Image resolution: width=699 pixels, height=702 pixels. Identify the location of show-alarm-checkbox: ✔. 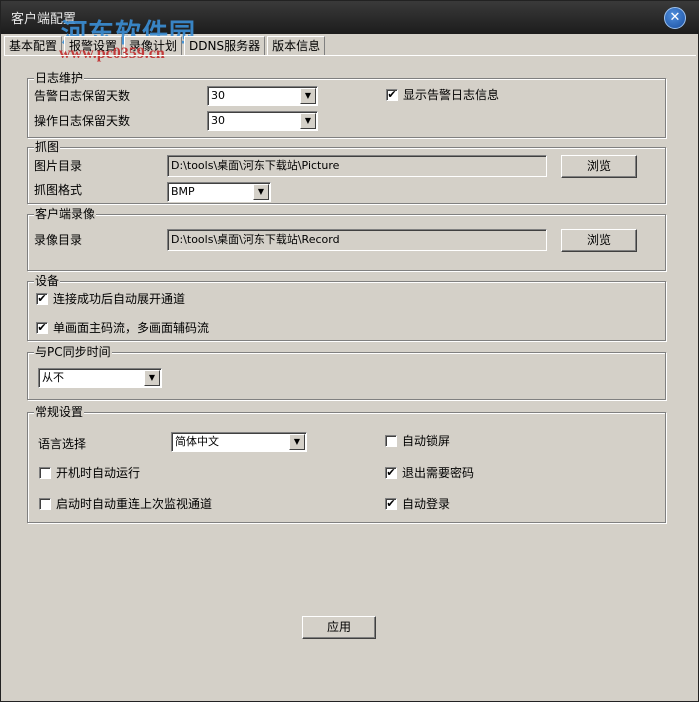
(392, 95).